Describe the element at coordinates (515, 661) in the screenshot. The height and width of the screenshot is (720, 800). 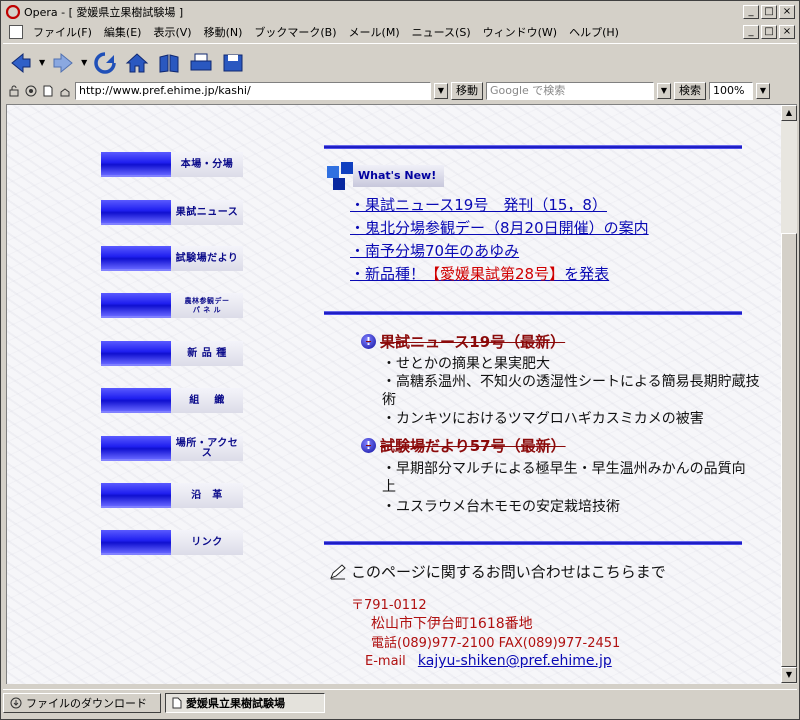
I see `email-link: kajyu-shiken@pref.ehime.jp` at that location.